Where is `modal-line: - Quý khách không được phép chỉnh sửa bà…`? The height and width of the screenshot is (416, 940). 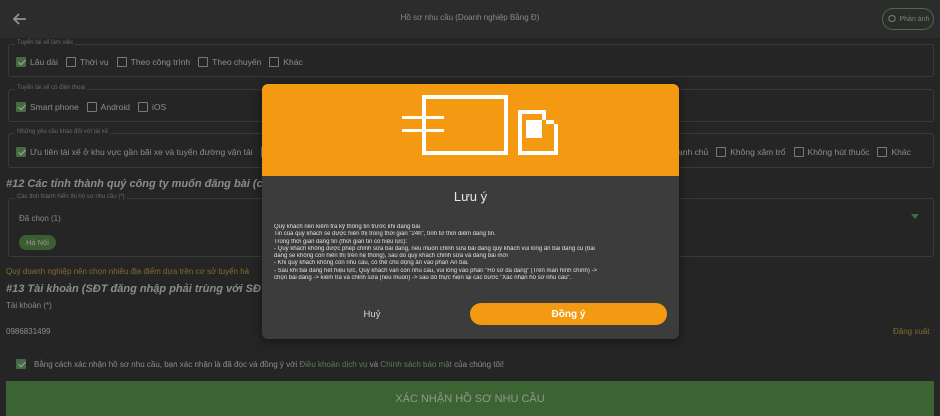
modal-line: - Quý khách không được phép chỉnh sửa bà… is located at coordinates (434, 248).